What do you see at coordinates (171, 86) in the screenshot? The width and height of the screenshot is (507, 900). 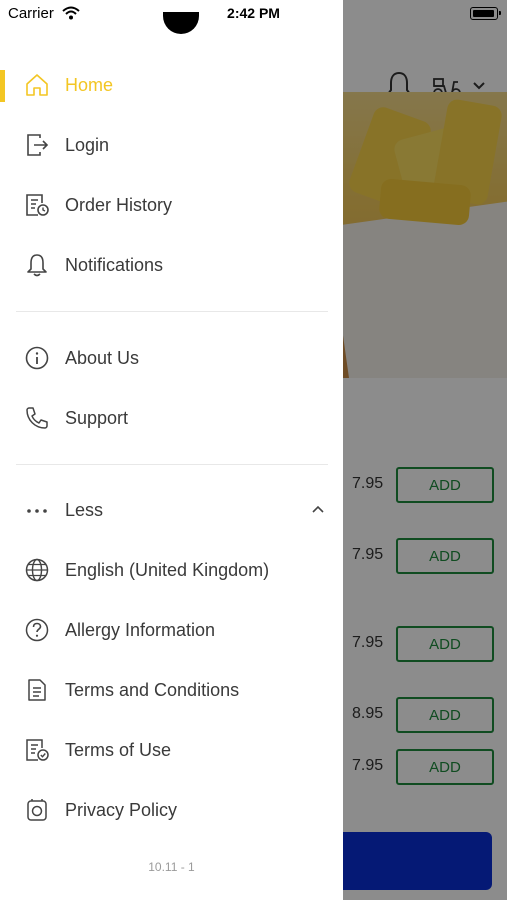 I see `drawer-item-home: Home` at bounding box center [171, 86].